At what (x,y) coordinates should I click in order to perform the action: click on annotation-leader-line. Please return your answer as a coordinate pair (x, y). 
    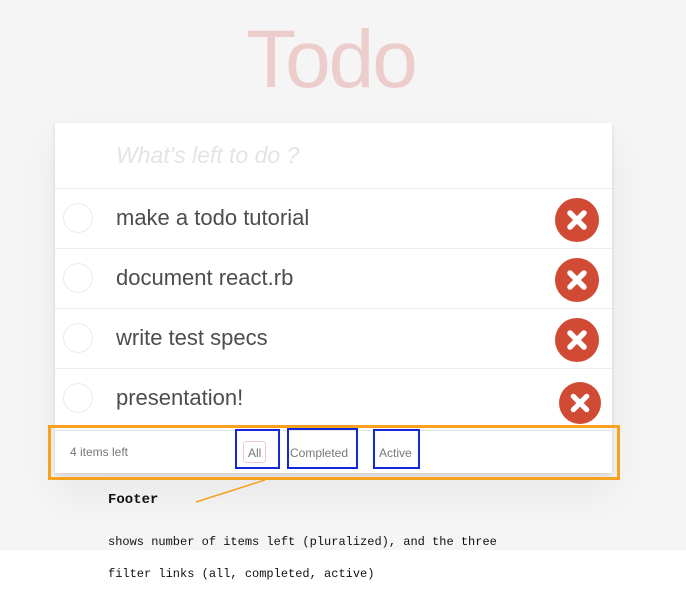
    Looking at the image, I should click on (230, 491).